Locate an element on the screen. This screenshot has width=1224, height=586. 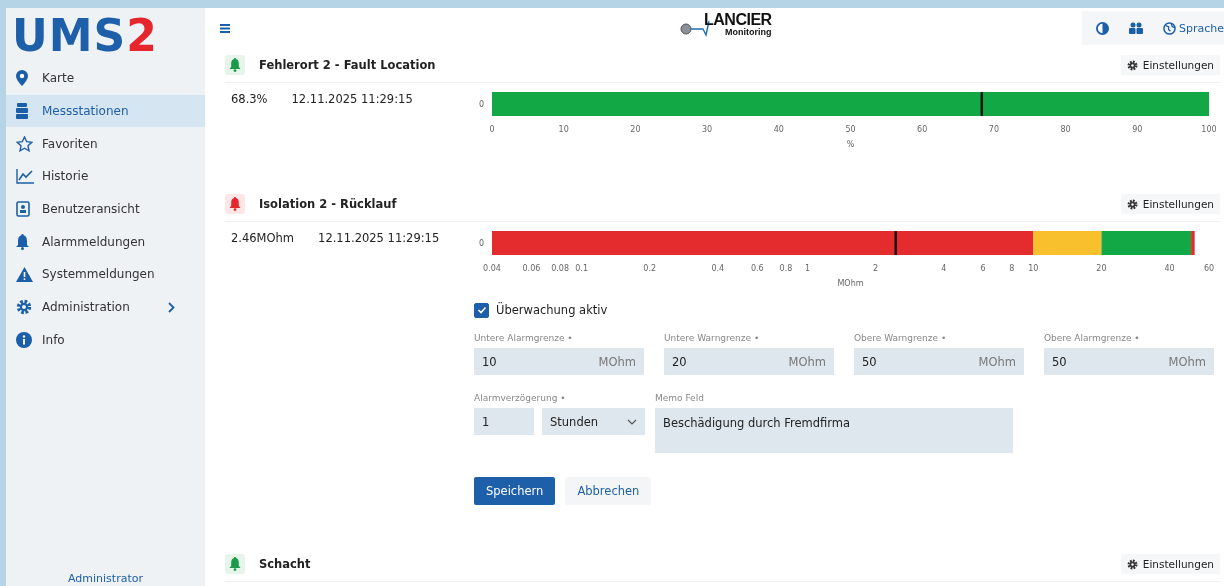
logo: UMS2 is located at coordinates (84, 34).